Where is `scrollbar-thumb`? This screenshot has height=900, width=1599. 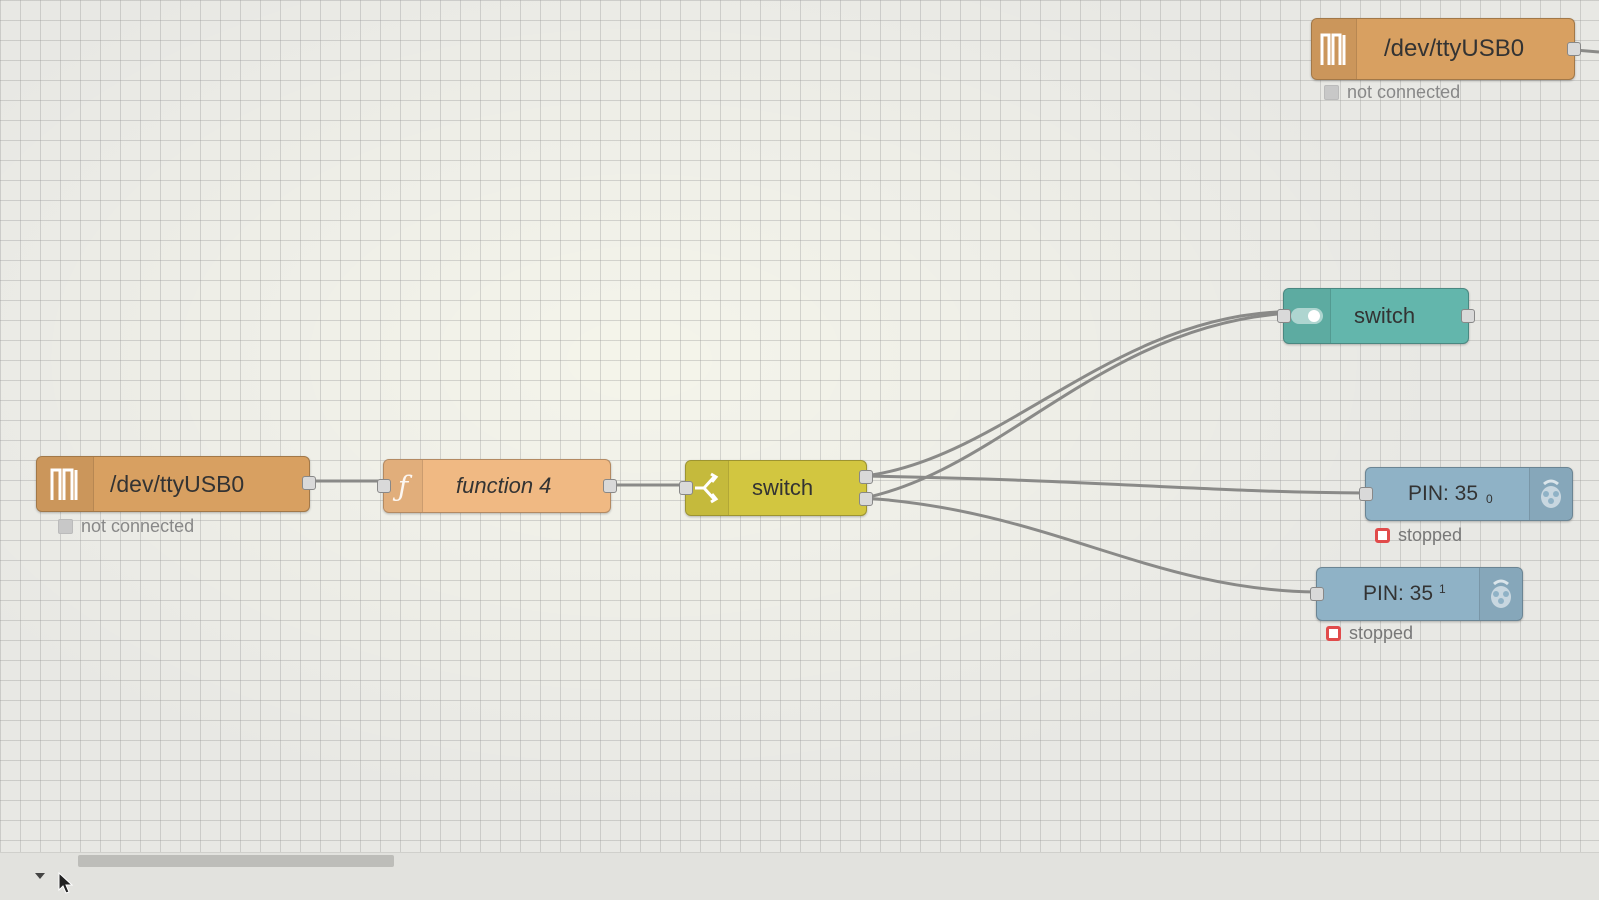
scrollbar-thumb is located at coordinates (236, 861).